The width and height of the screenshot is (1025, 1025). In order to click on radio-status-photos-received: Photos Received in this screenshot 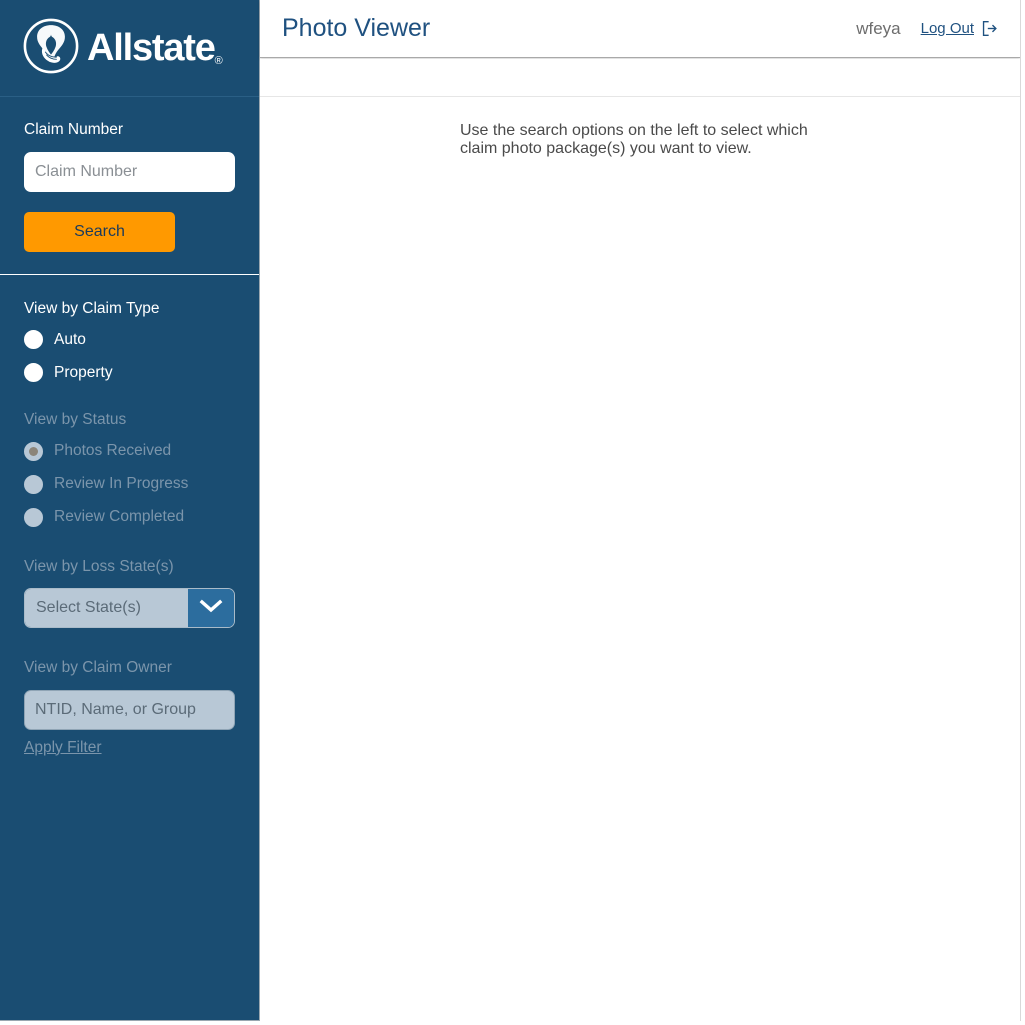, I will do `click(129, 451)`.